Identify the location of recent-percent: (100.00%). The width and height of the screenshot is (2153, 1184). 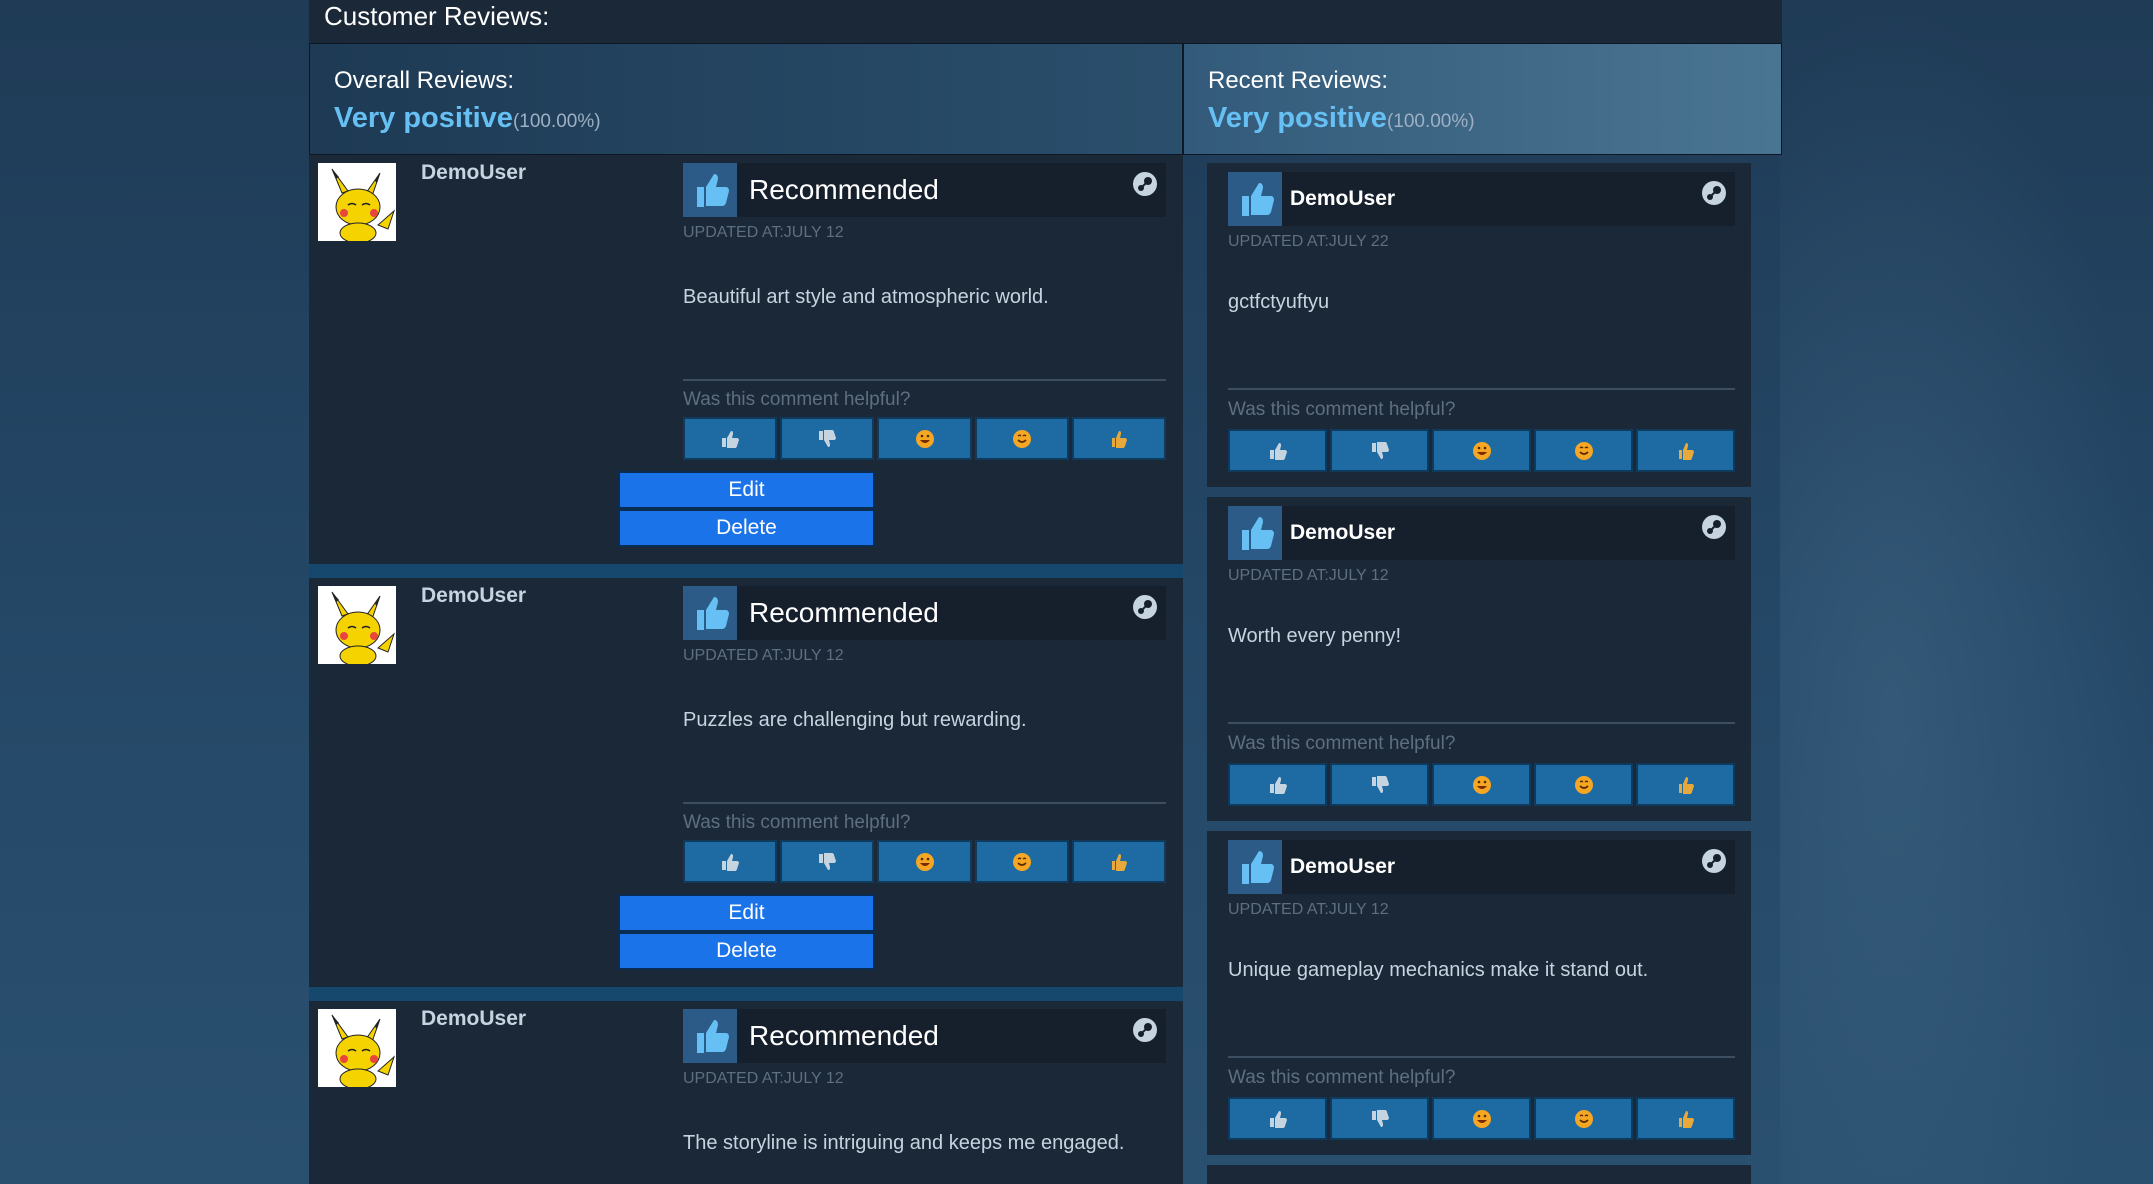
(1430, 121).